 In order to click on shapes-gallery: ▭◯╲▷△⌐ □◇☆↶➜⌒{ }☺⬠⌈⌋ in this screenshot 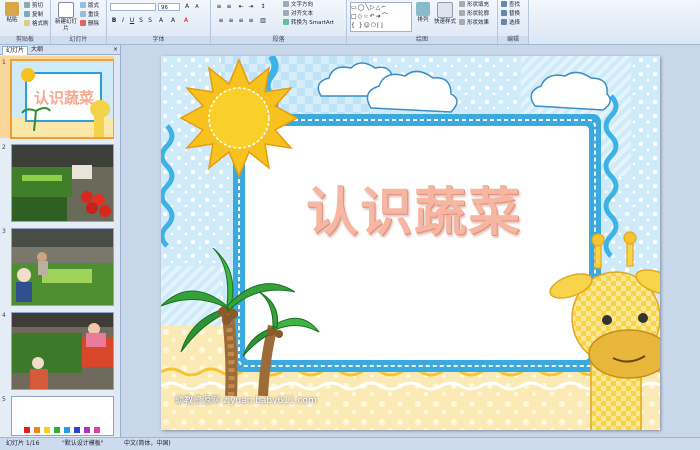, I will do `click(381, 17)`.